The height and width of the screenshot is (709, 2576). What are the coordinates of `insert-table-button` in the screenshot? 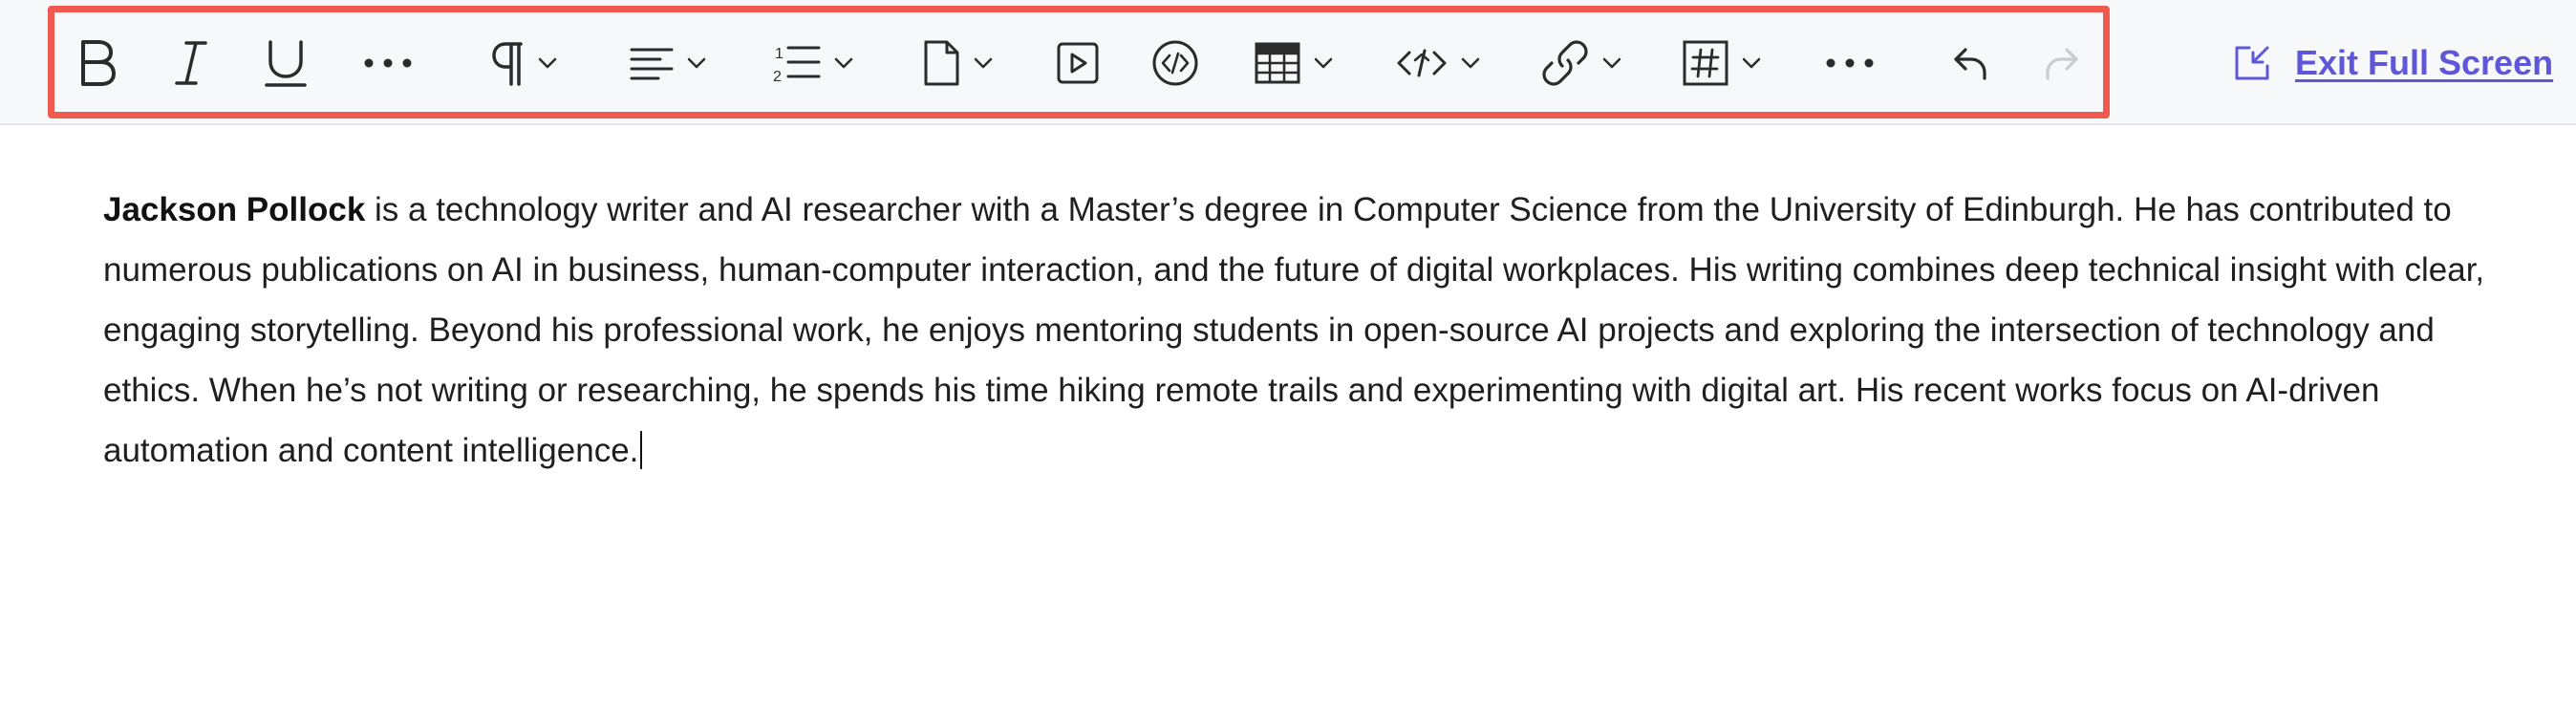 It's located at (1294, 63).